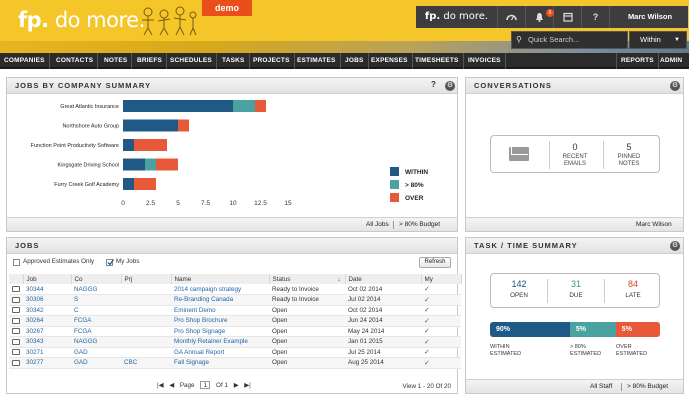  What do you see at coordinates (146, 363) in the screenshot?
I see `project-code-link: CBC` at bounding box center [146, 363].